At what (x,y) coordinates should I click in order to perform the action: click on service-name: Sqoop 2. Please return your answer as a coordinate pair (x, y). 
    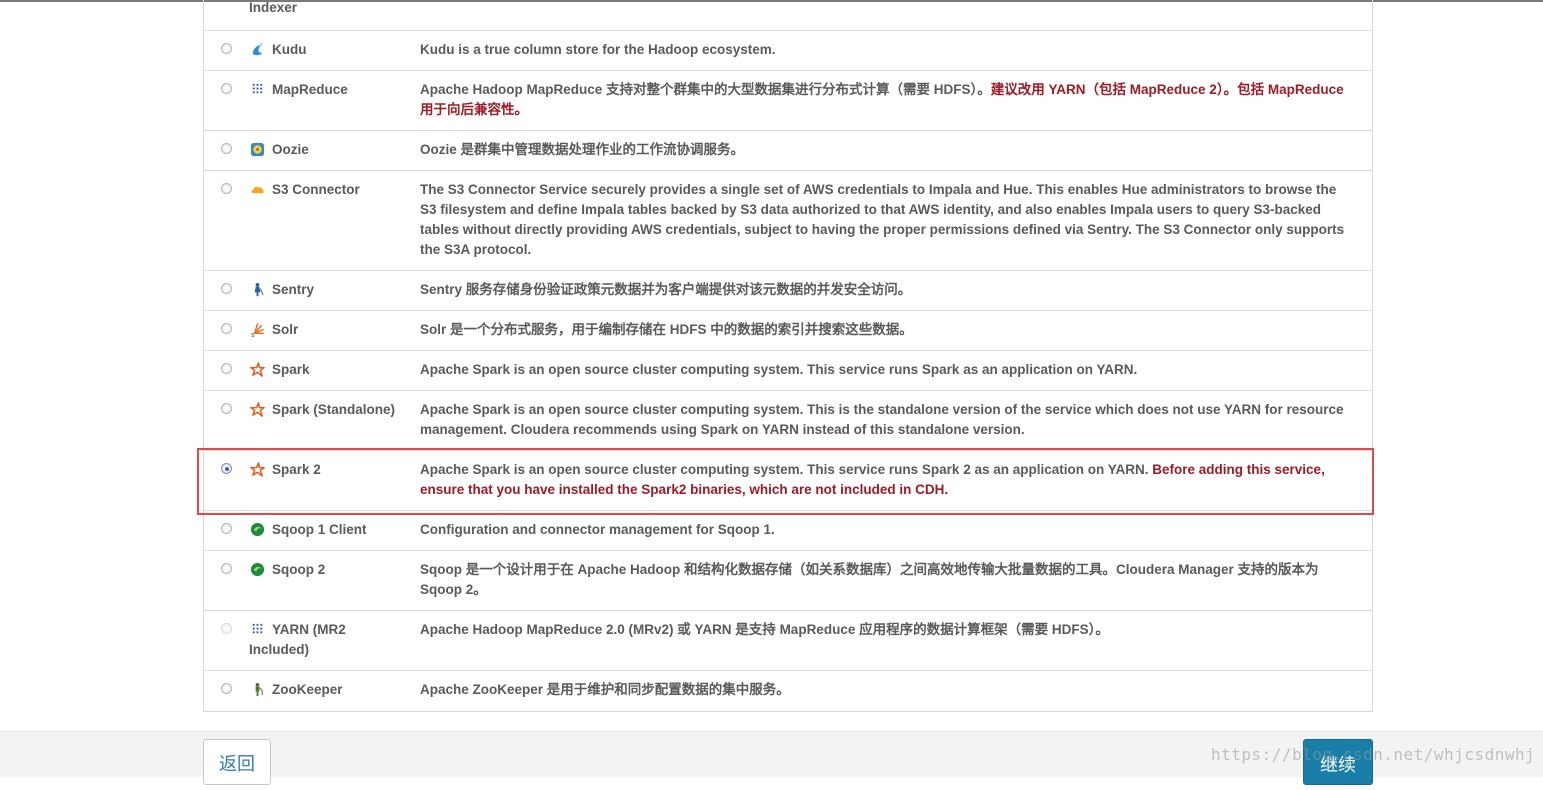
    Looking at the image, I should click on (299, 569).